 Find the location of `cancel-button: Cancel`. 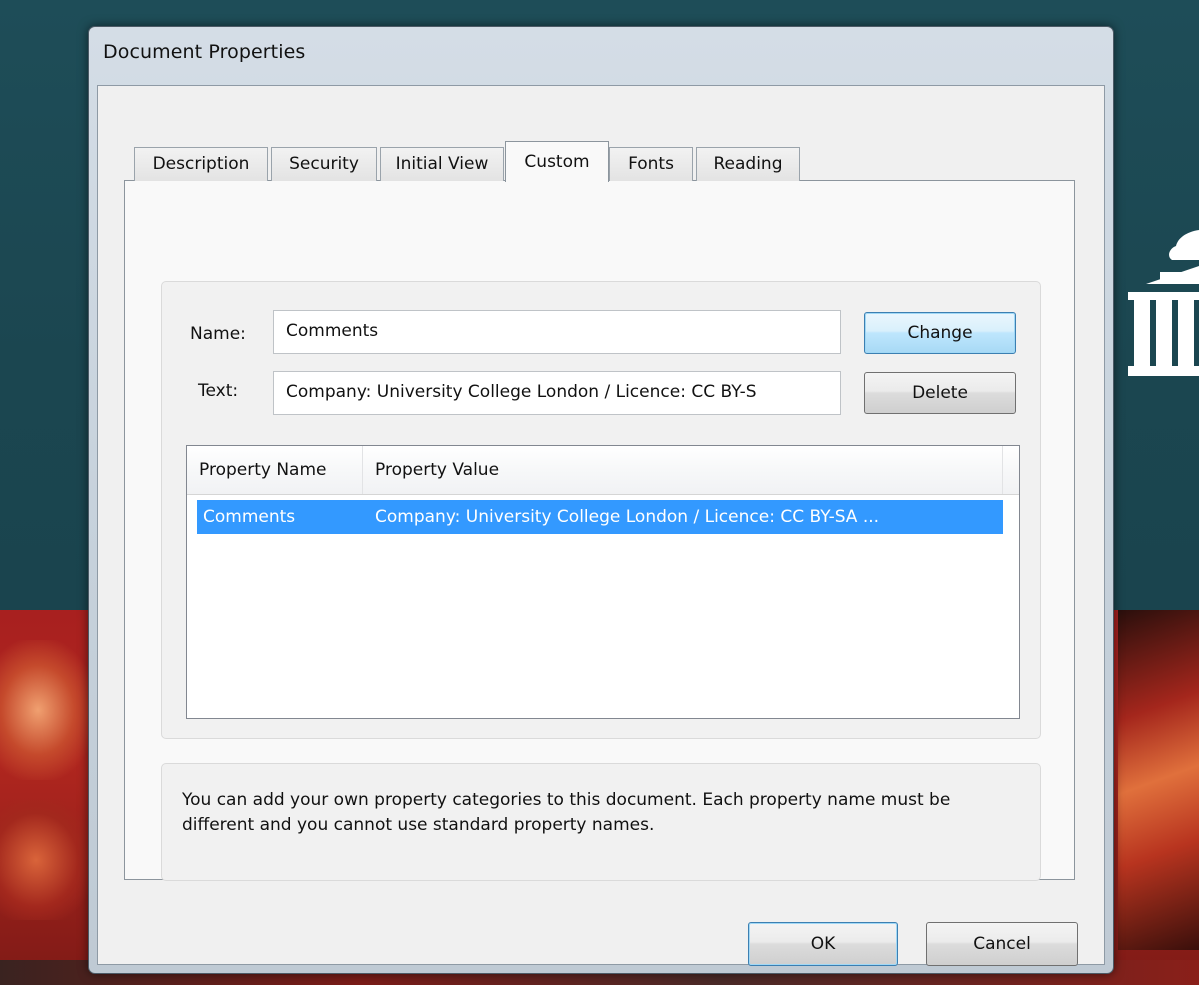

cancel-button: Cancel is located at coordinates (1002, 944).